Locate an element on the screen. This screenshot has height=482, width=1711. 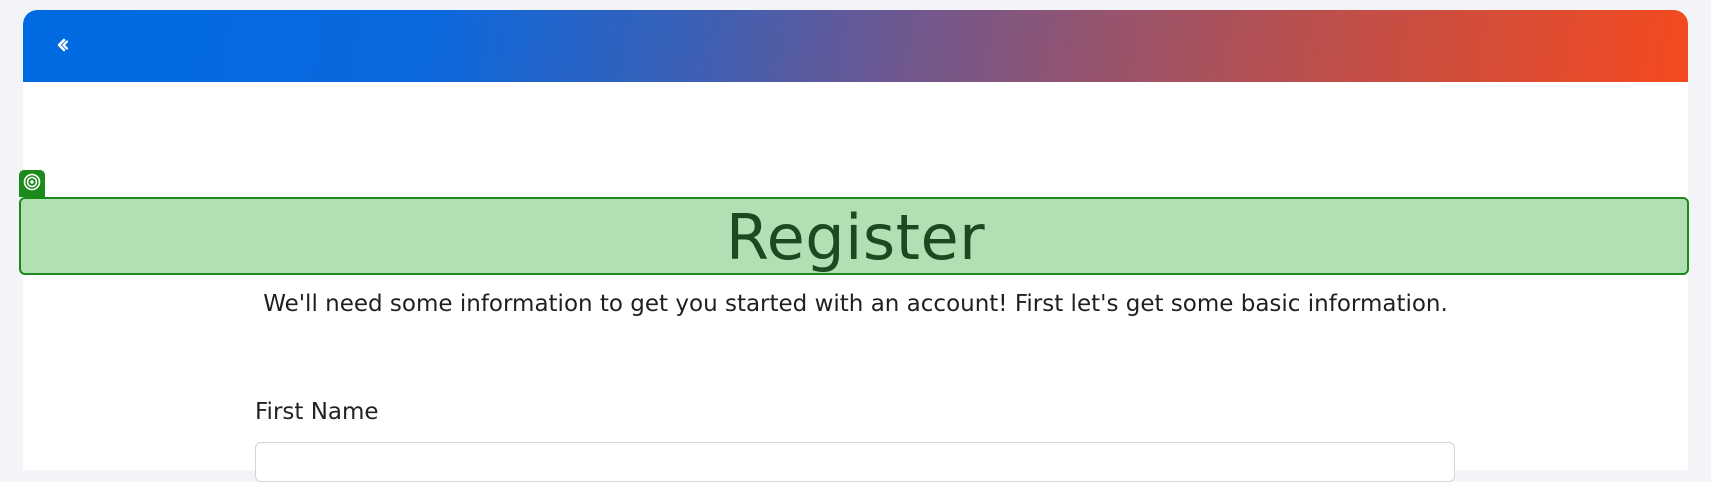
target-icon is located at coordinates (32, 184).